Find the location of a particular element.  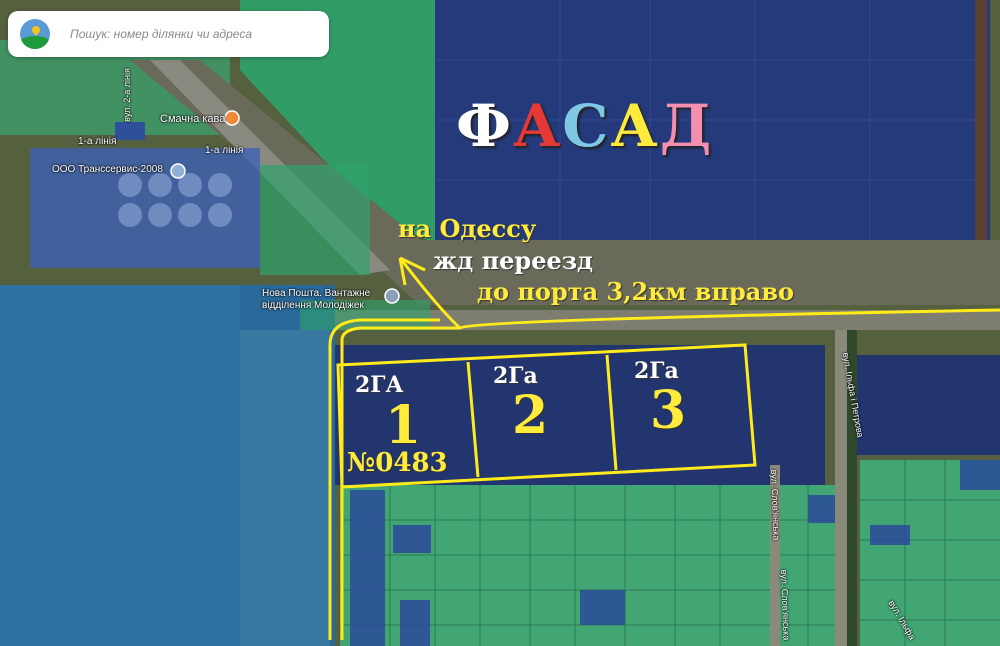

company-pin-icon is located at coordinates (178, 171).